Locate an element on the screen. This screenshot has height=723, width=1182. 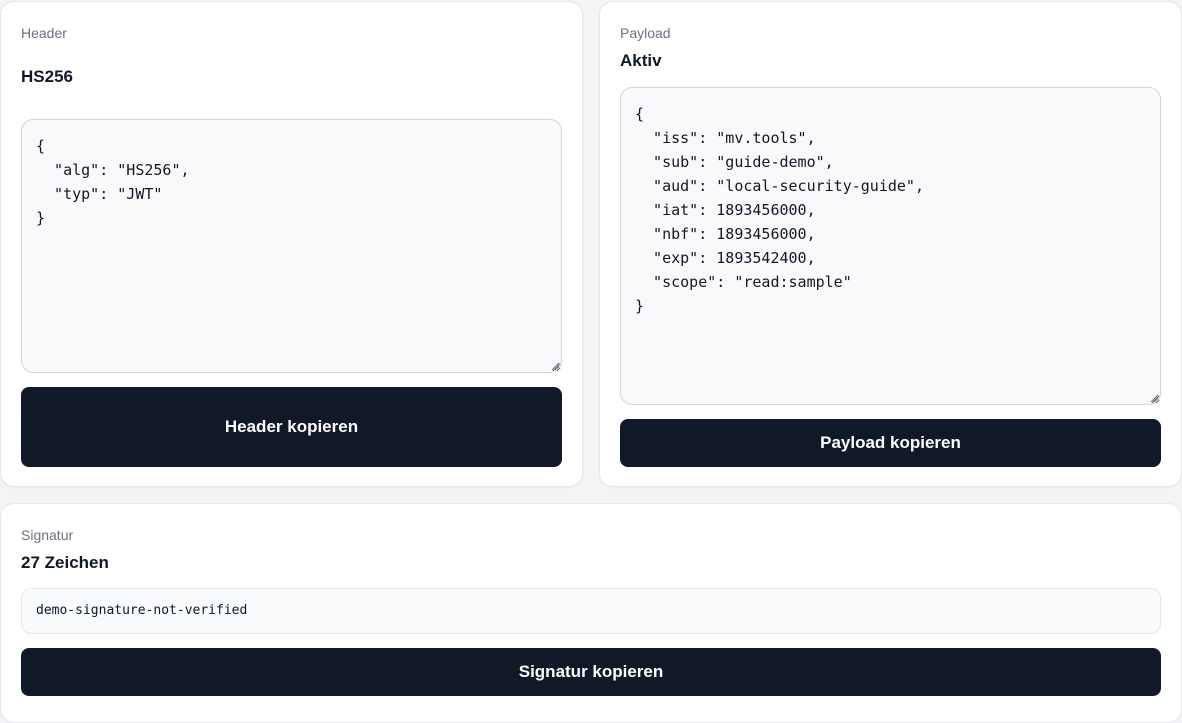
header-section-label: Header is located at coordinates (44, 33).